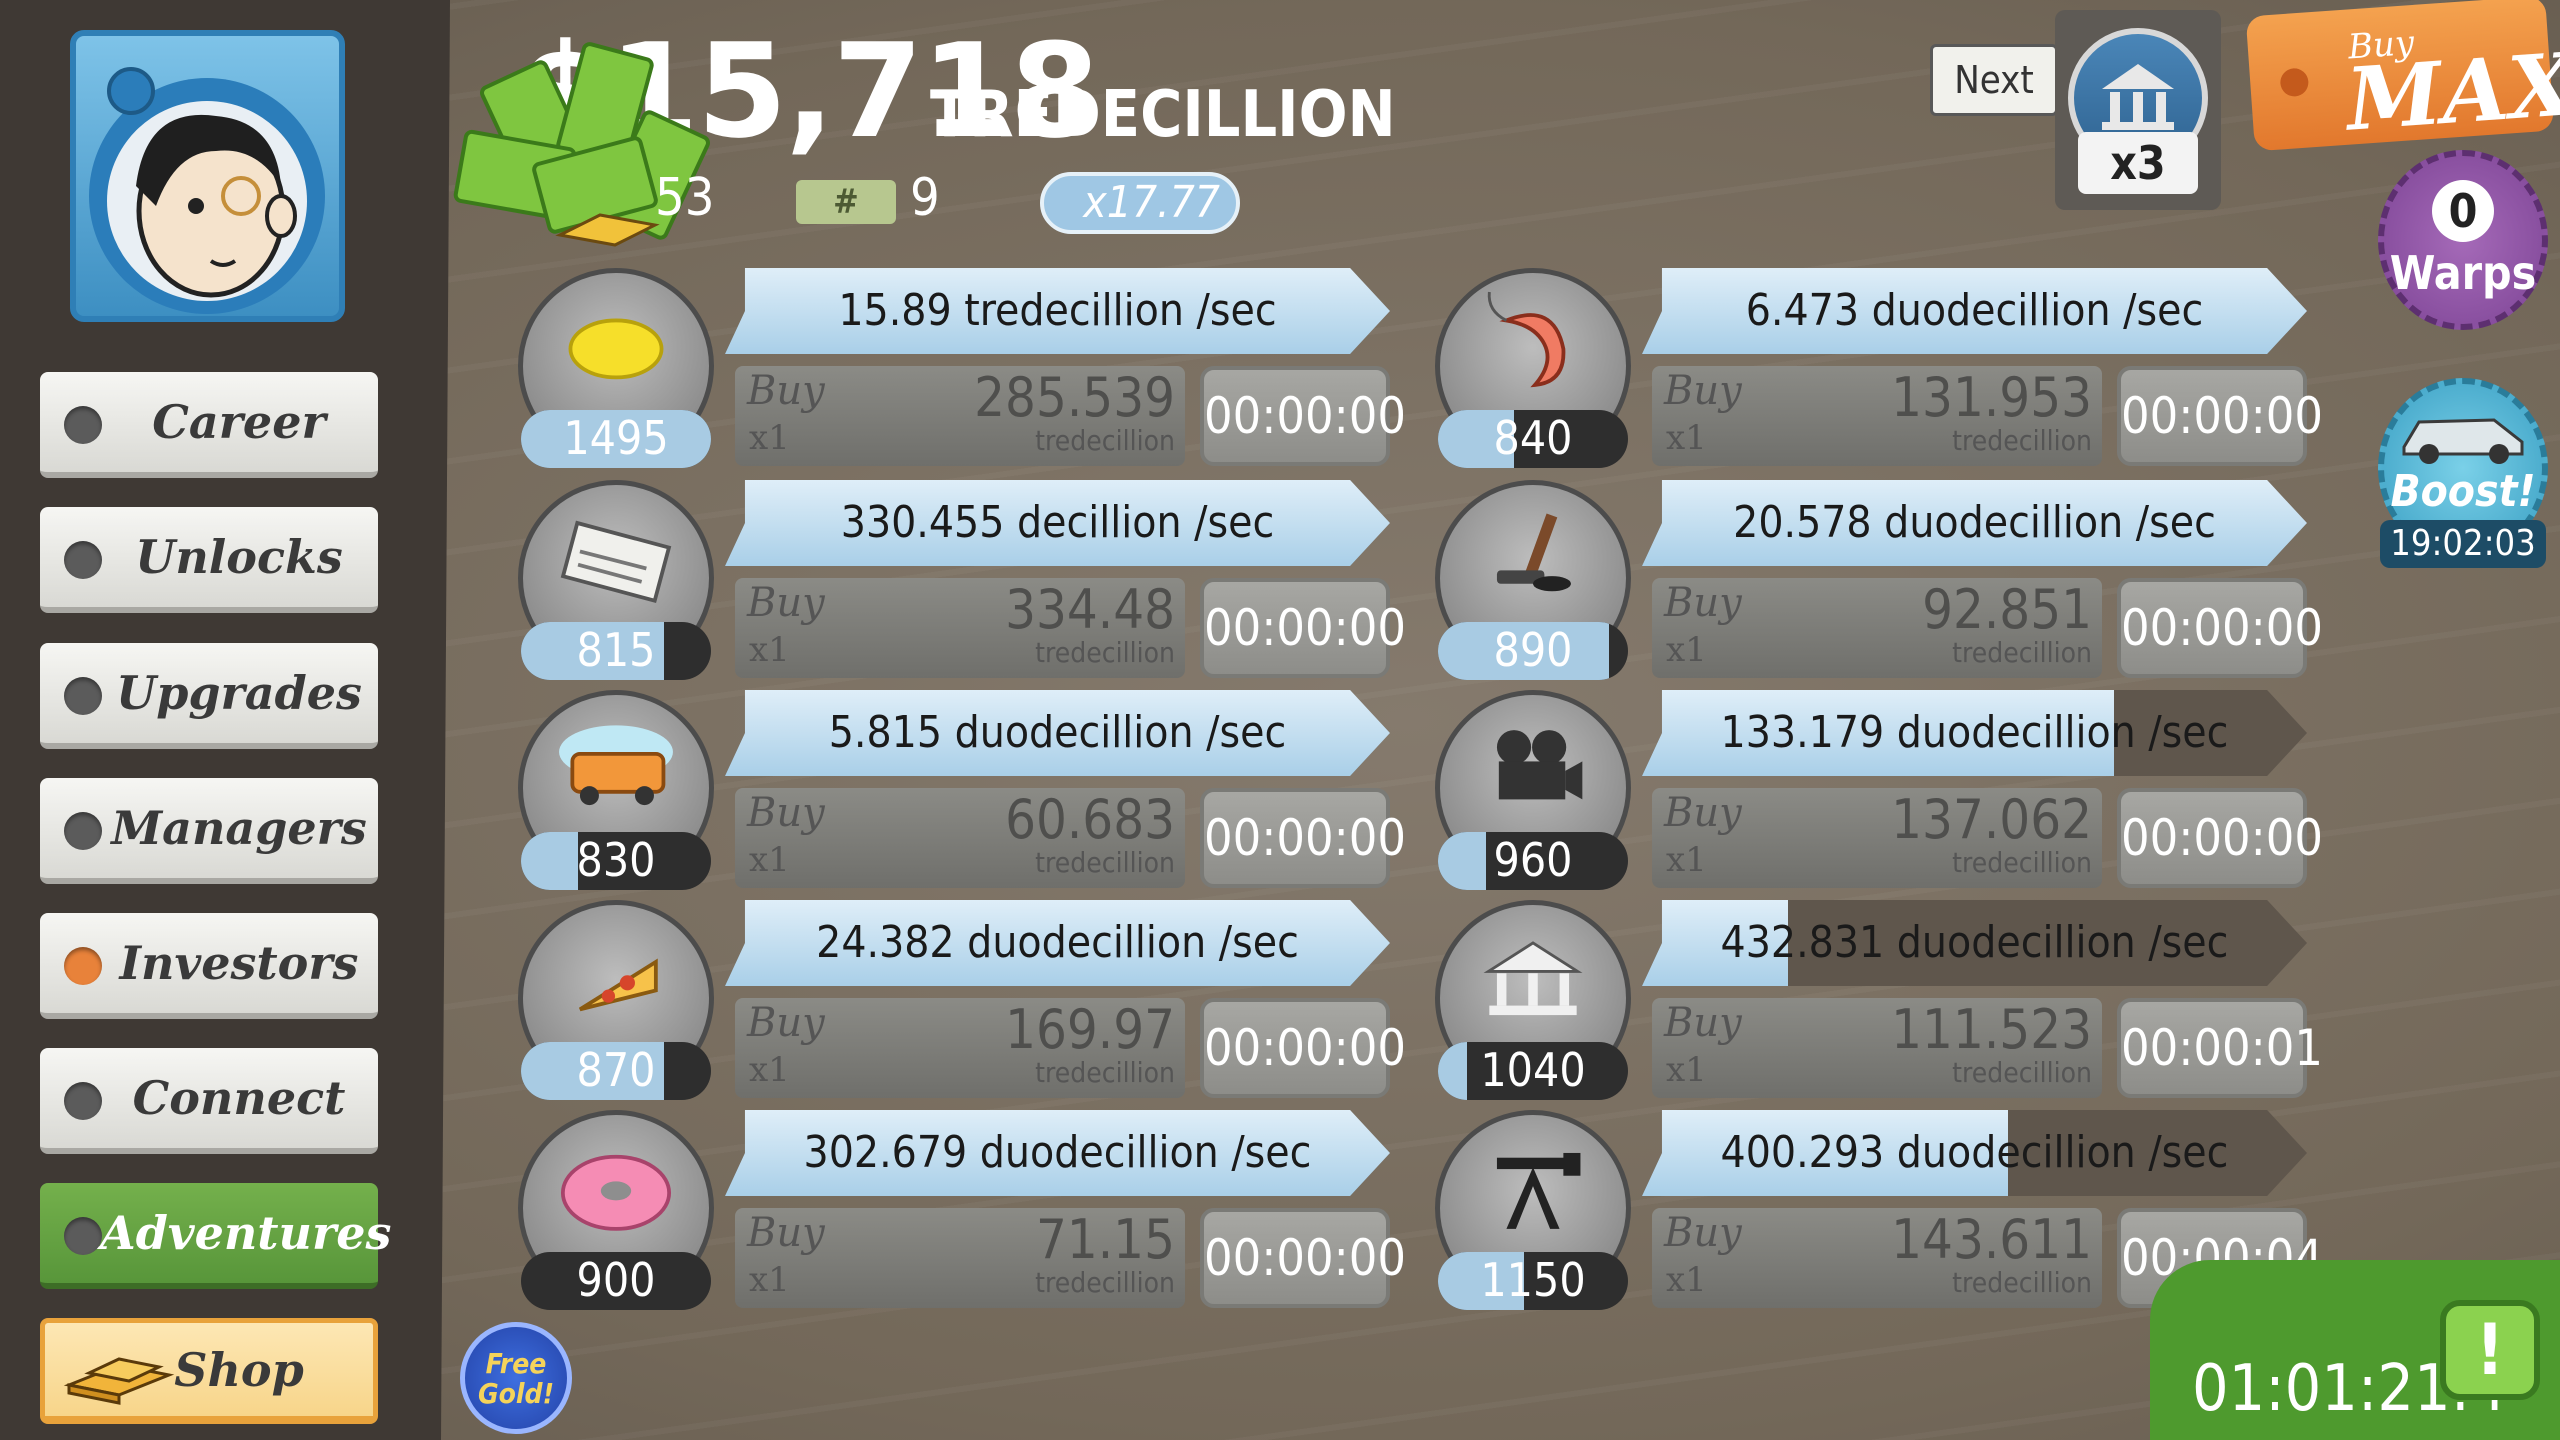 The width and height of the screenshot is (2560, 1440). I want to click on revenue-rate: 20.578 duodecillion /sec, so click(1974, 522).